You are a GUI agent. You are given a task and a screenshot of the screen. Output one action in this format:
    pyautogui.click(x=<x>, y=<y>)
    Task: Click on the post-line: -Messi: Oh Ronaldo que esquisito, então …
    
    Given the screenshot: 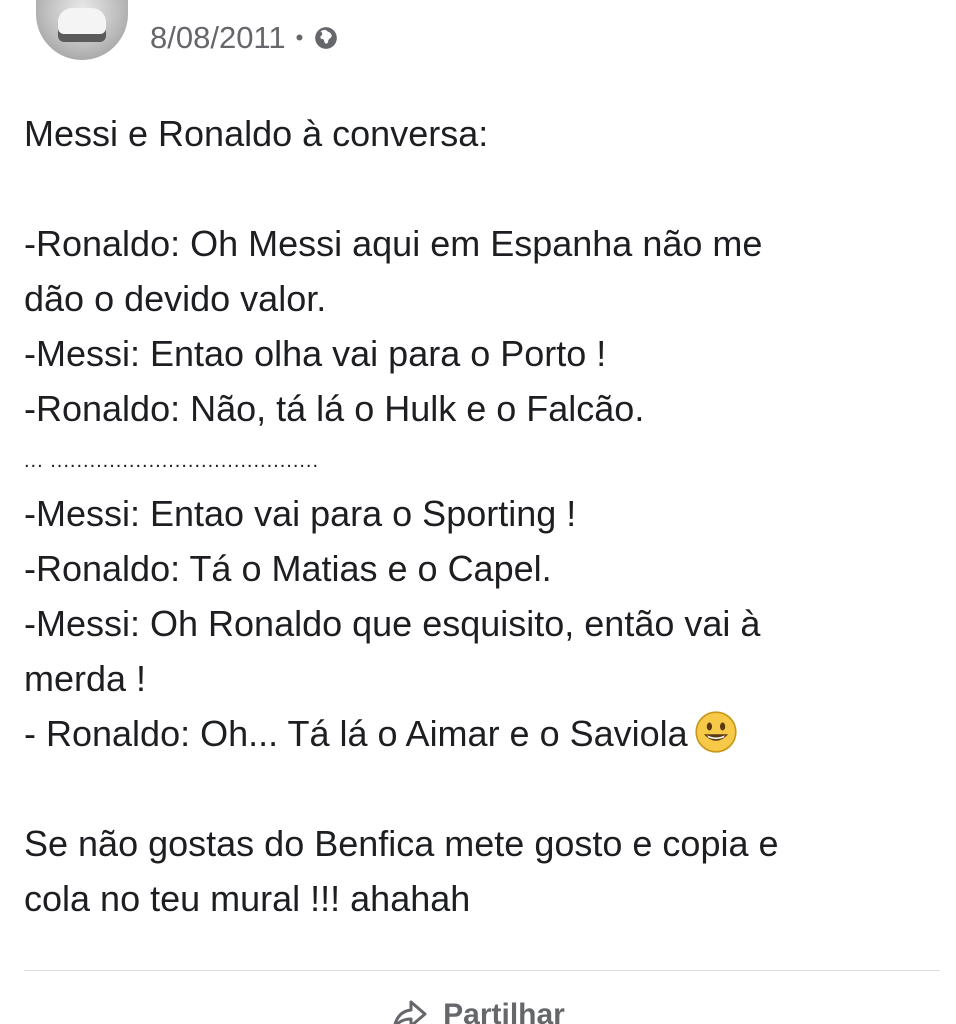 What is the action you would take?
    pyautogui.click(x=392, y=623)
    